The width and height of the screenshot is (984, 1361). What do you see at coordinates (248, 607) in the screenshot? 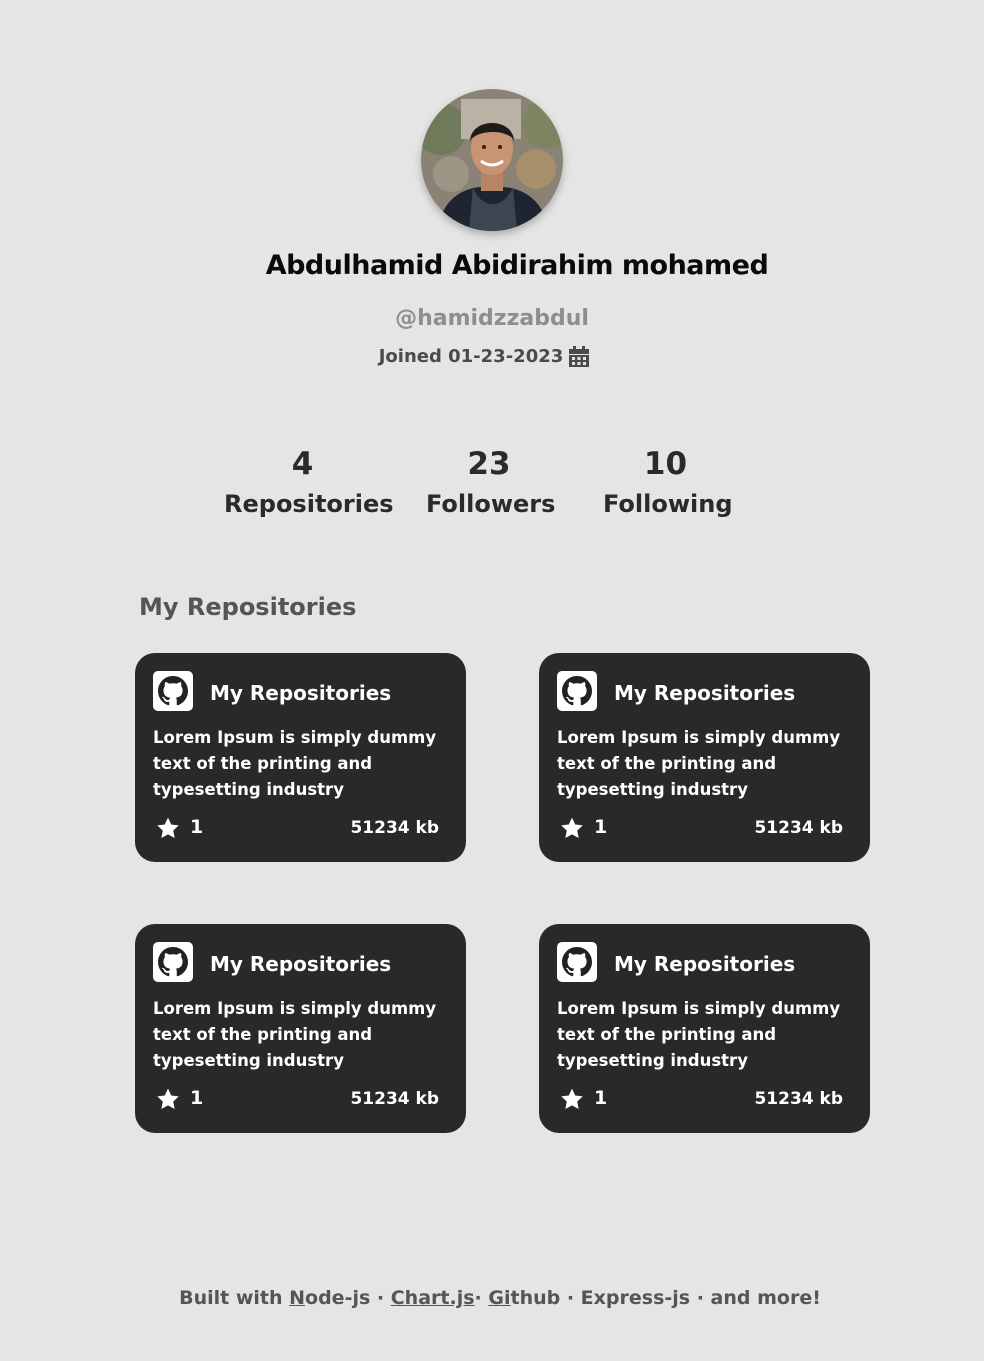
I see `section-title: My Repositories` at bounding box center [248, 607].